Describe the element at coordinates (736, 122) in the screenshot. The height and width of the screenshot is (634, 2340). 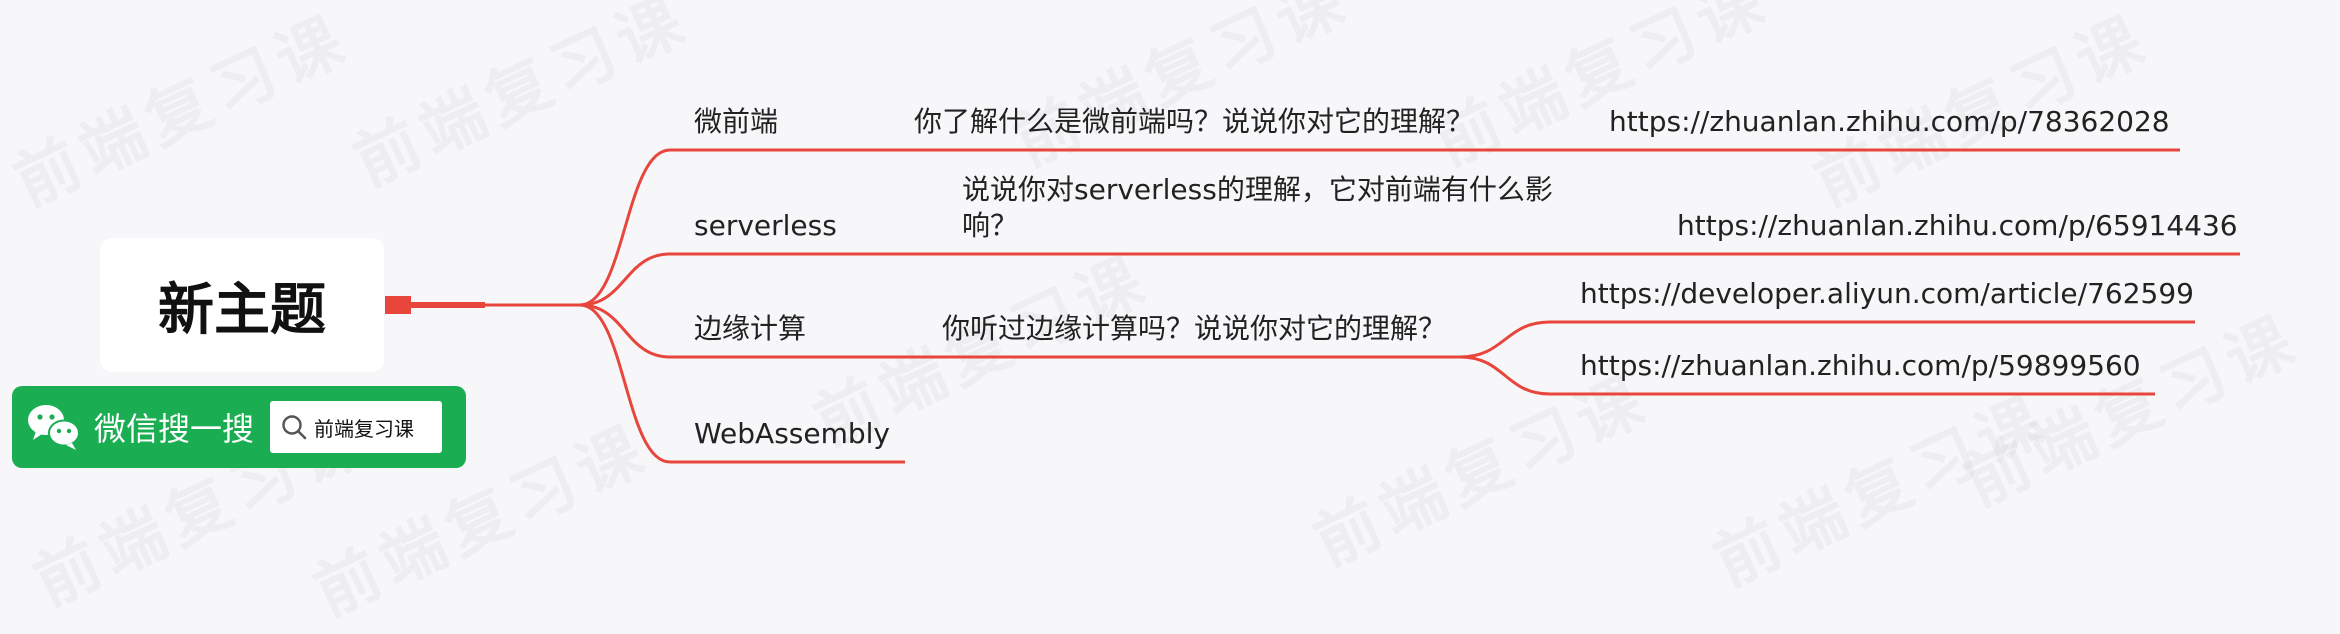
I see `branch-label-micro-frontend: 微前端` at that location.